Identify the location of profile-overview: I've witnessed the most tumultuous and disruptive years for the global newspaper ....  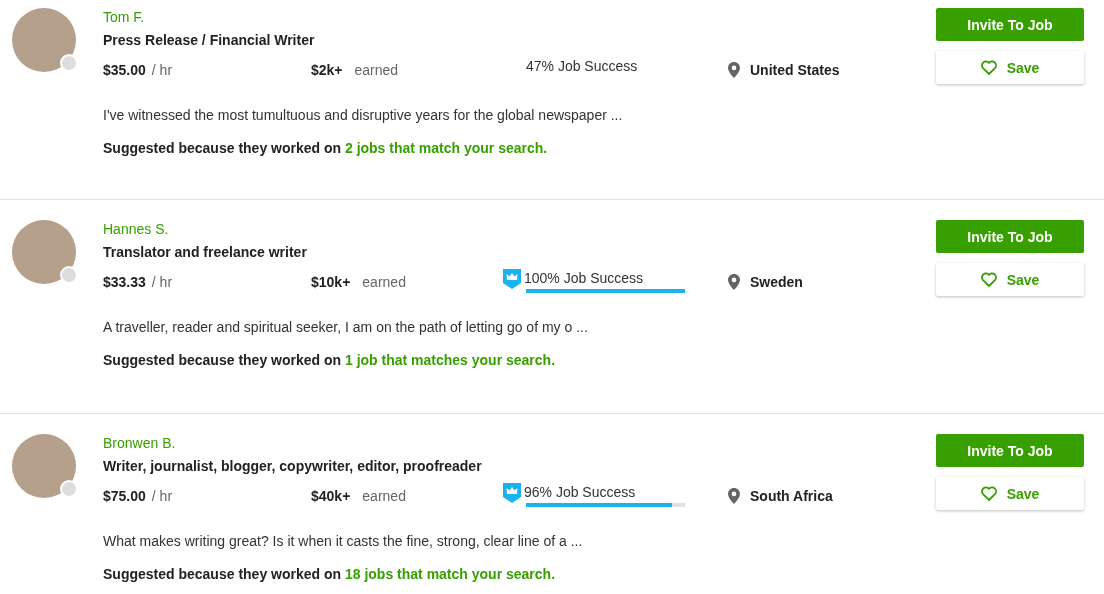
(363, 115).